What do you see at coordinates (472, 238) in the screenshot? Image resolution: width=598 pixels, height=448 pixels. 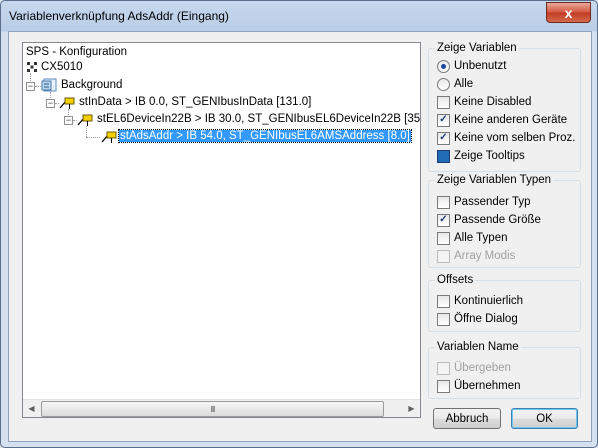 I see `checkbox-alle-typen: Alle Typen` at bounding box center [472, 238].